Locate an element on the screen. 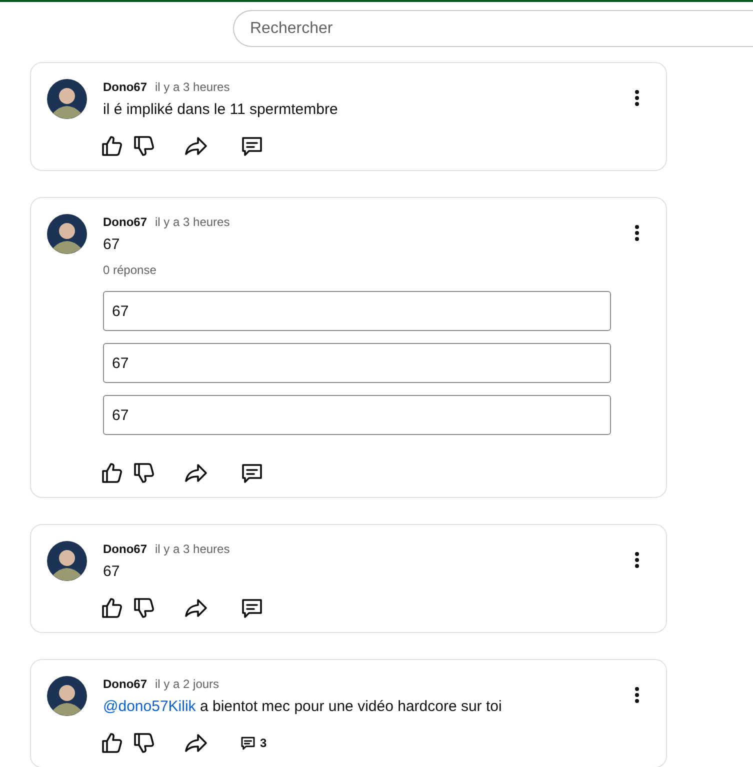 This screenshot has width=753, height=767. mention-link: @dono57Kilik is located at coordinates (149, 706).